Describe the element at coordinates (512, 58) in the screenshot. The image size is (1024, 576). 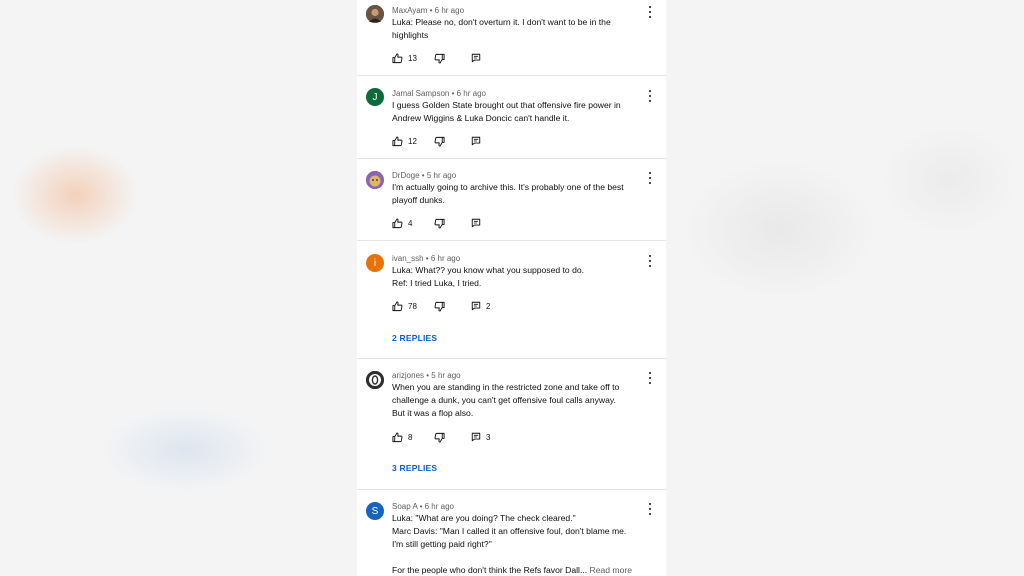
I see `comment-actions: 13` at that location.